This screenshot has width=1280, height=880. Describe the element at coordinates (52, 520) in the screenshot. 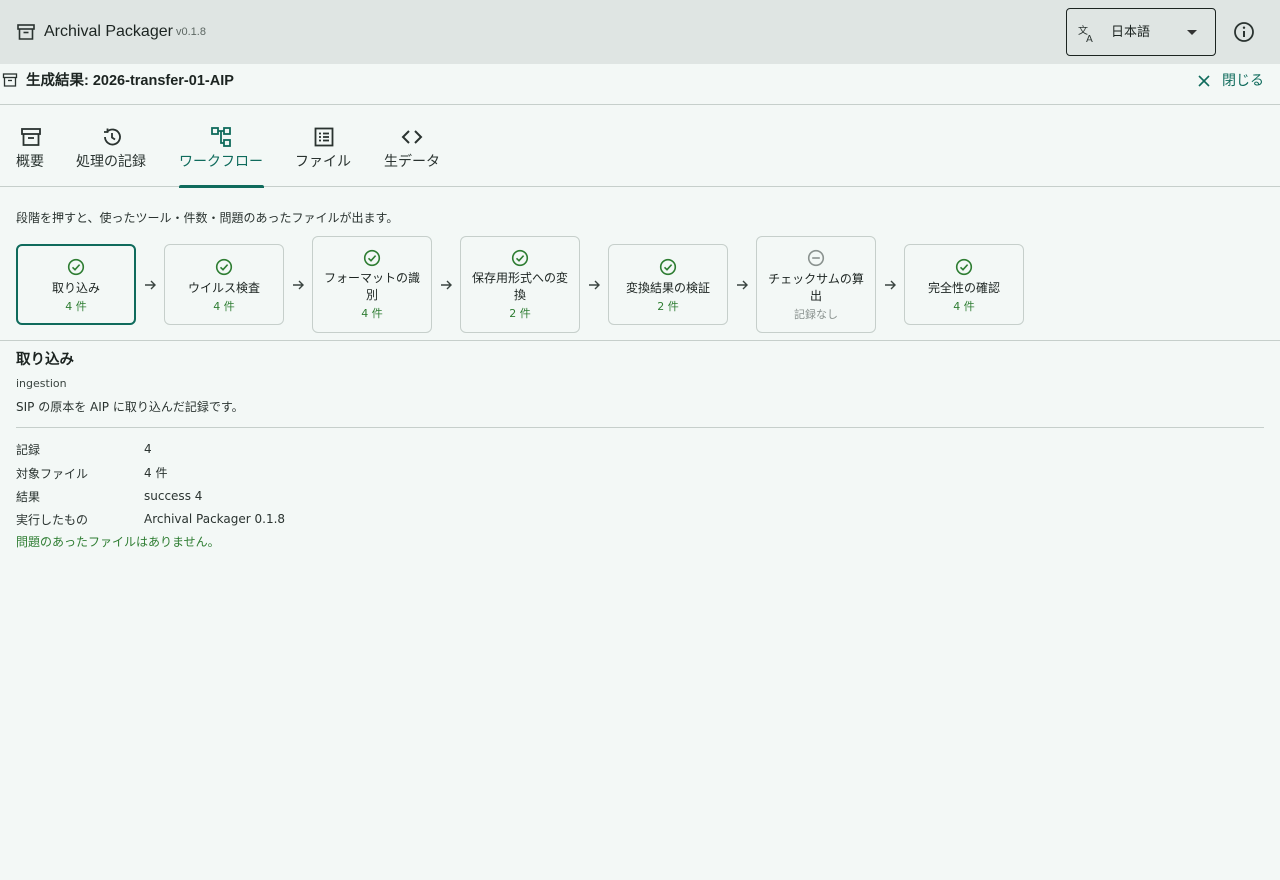

I see `detail-label-agent: 実行したもの` at that location.